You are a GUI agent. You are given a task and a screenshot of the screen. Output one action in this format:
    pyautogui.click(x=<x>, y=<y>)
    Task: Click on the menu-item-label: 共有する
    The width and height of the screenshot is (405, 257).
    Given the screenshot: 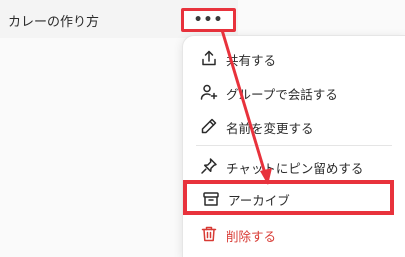 What is the action you would take?
    pyautogui.click(x=251, y=60)
    